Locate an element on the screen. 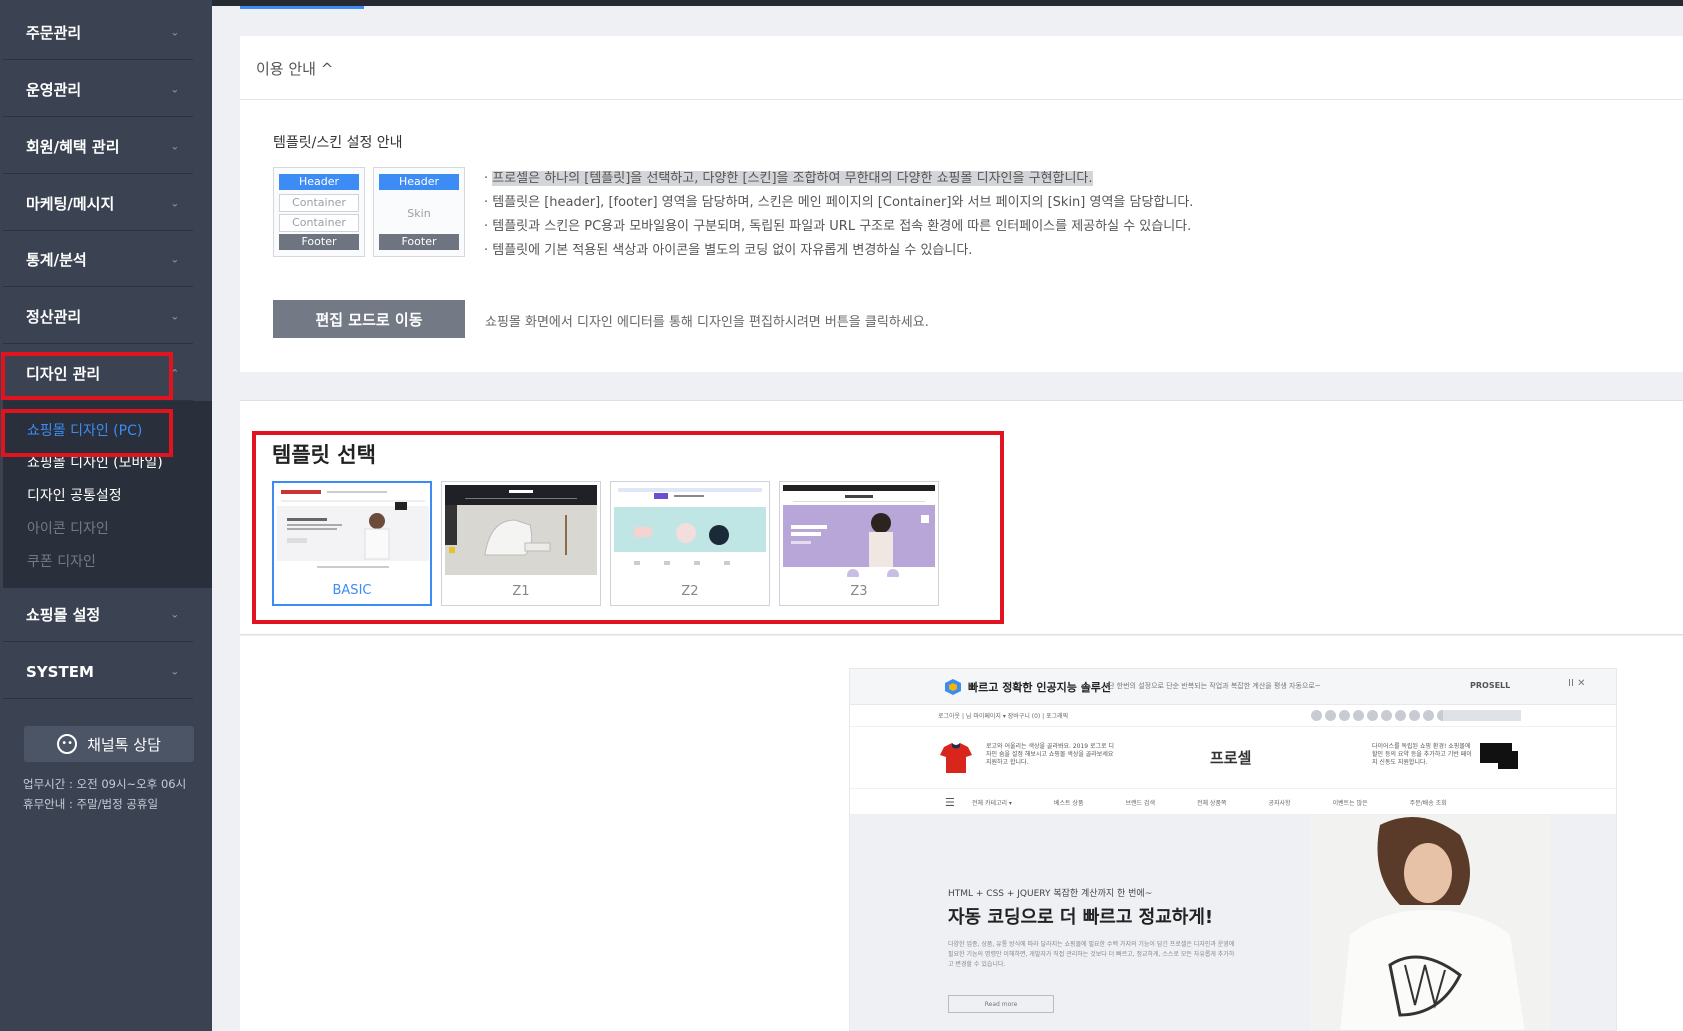  template-label: Z2 is located at coordinates (690, 591).